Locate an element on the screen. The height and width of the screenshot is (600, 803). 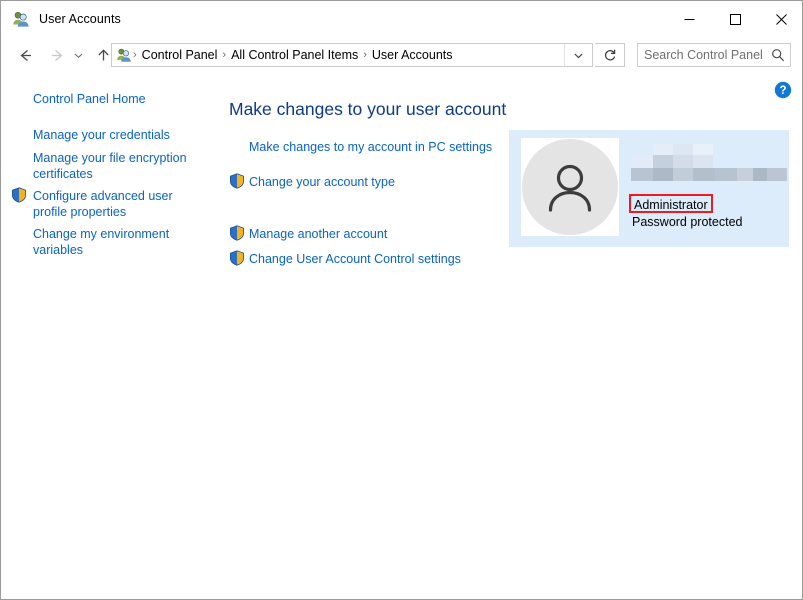
breadcrumb-item-all-control-panel-items: All Control Panel Items is located at coordinates (294, 55).